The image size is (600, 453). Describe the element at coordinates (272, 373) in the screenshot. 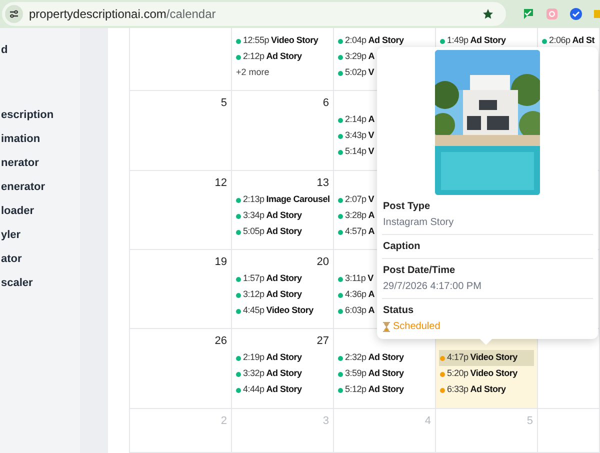

I see `event-text: 3:32p Ad Story` at that location.